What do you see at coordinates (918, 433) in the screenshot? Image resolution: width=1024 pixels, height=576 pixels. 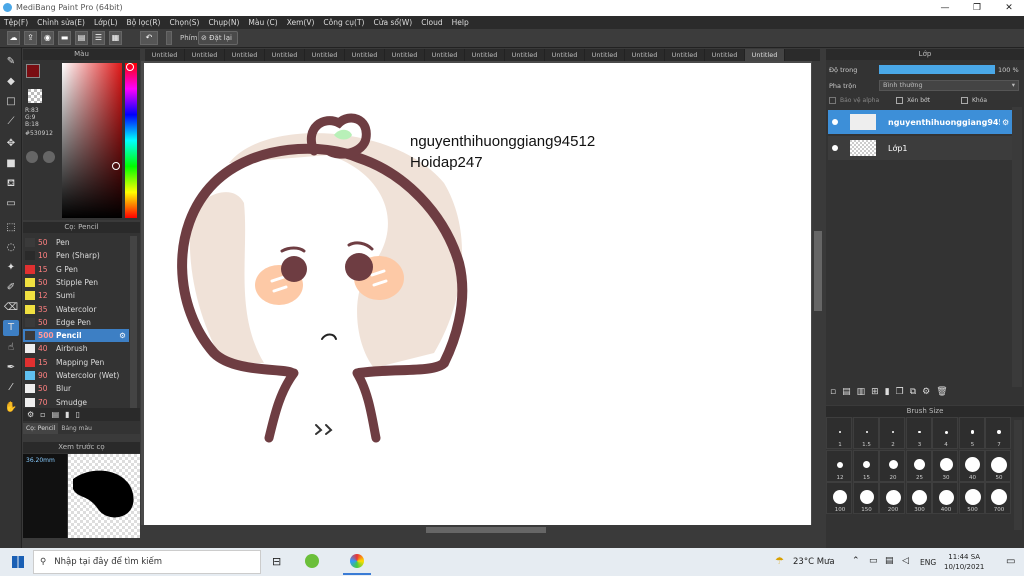 I see `brush-size-option: 3` at bounding box center [918, 433].